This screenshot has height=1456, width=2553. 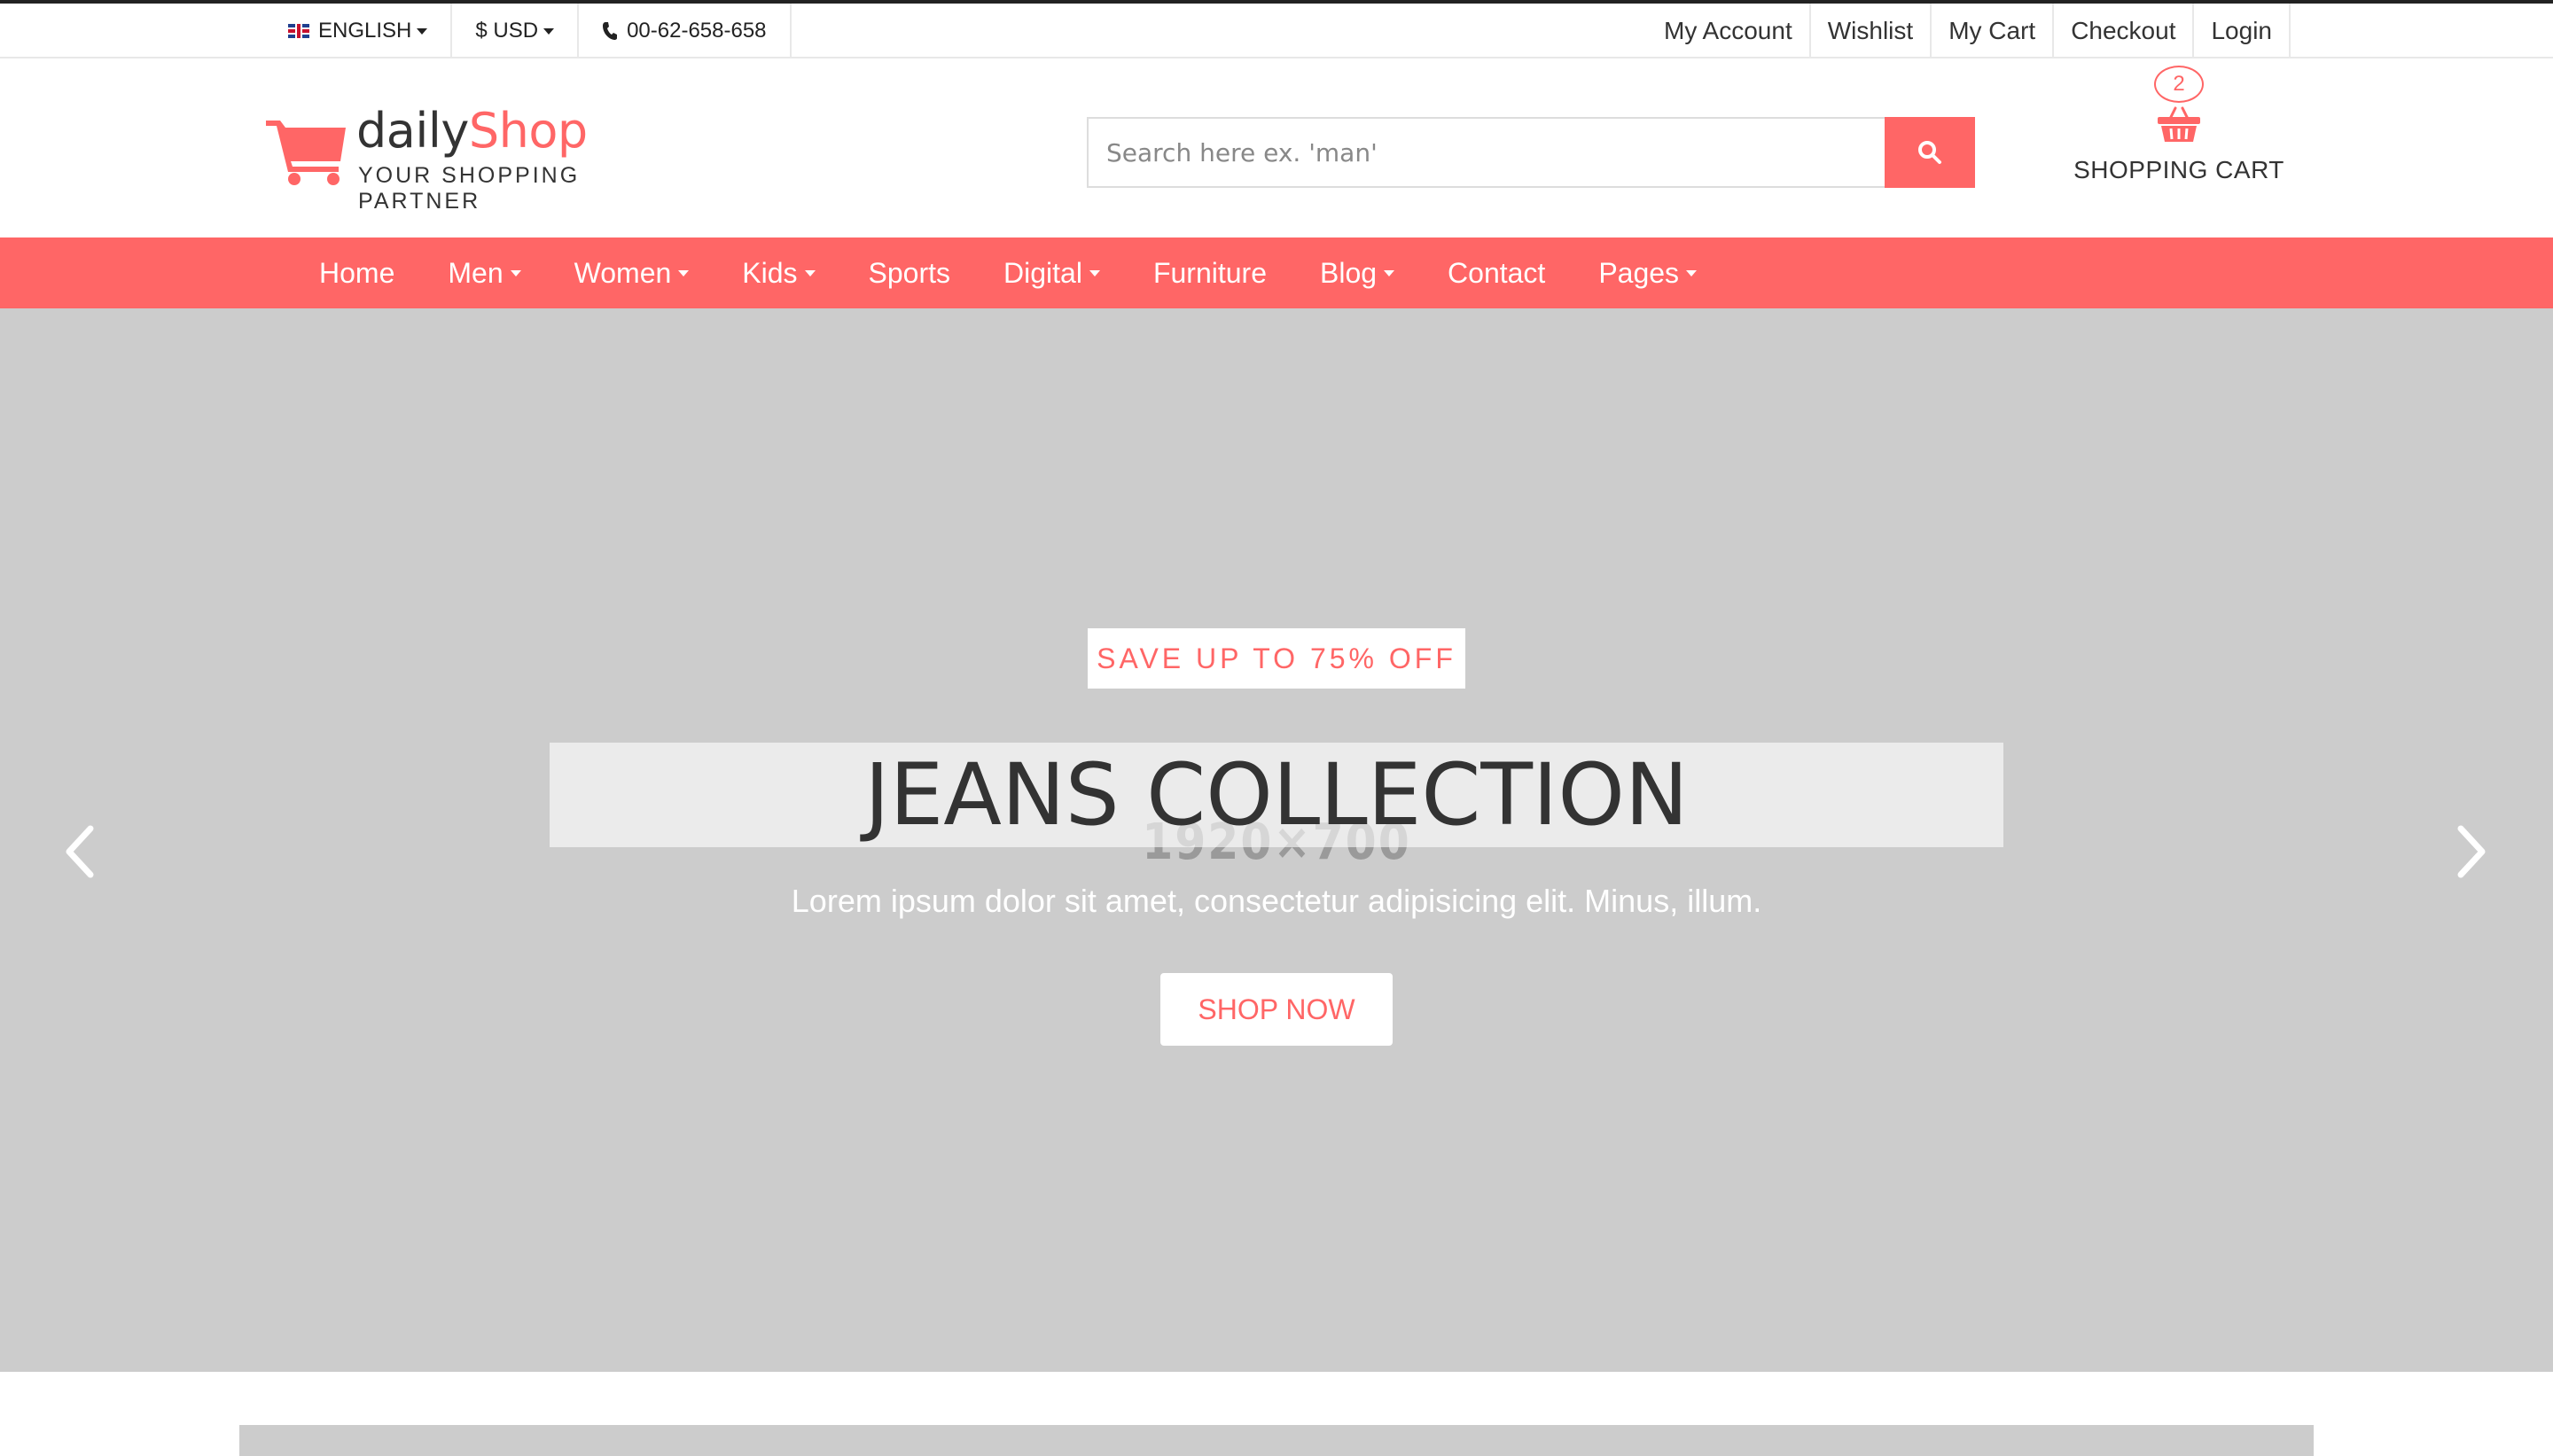 What do you see at coordinates (470, 188) in the screenshot?
I see `logo-tagline: YOUR SHOPPING PARTNER` at bounding box center [470, 188].